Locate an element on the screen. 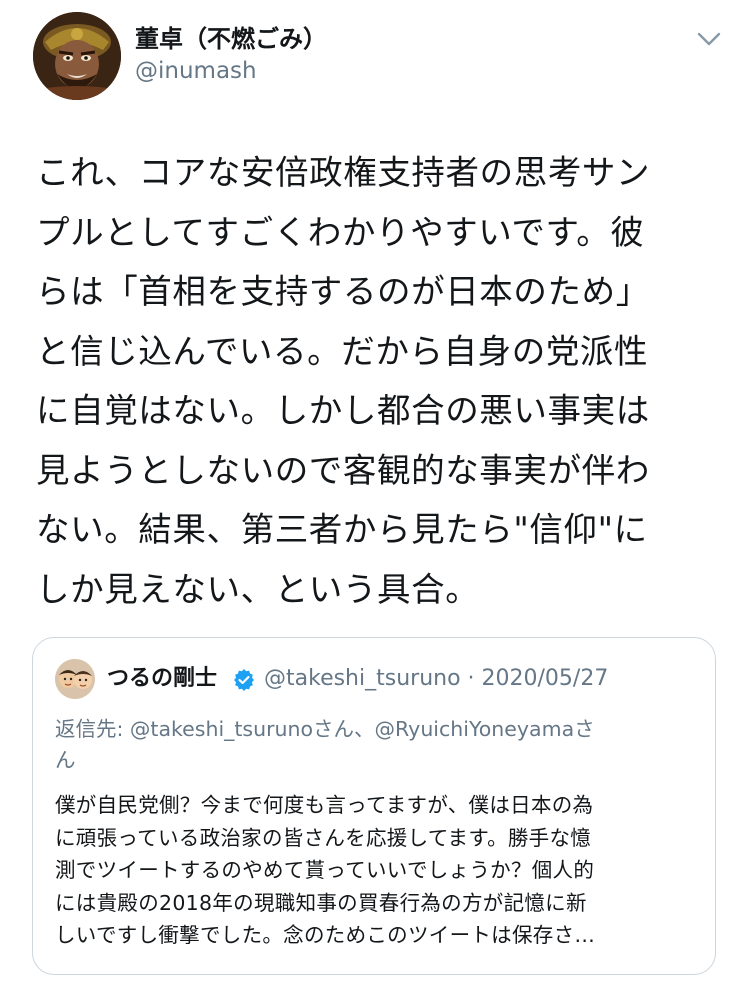 The width and height of the screenshot is (750, 992). tweet-text-line: しか見えない、という具合。 is located at coordinates (258, 589).